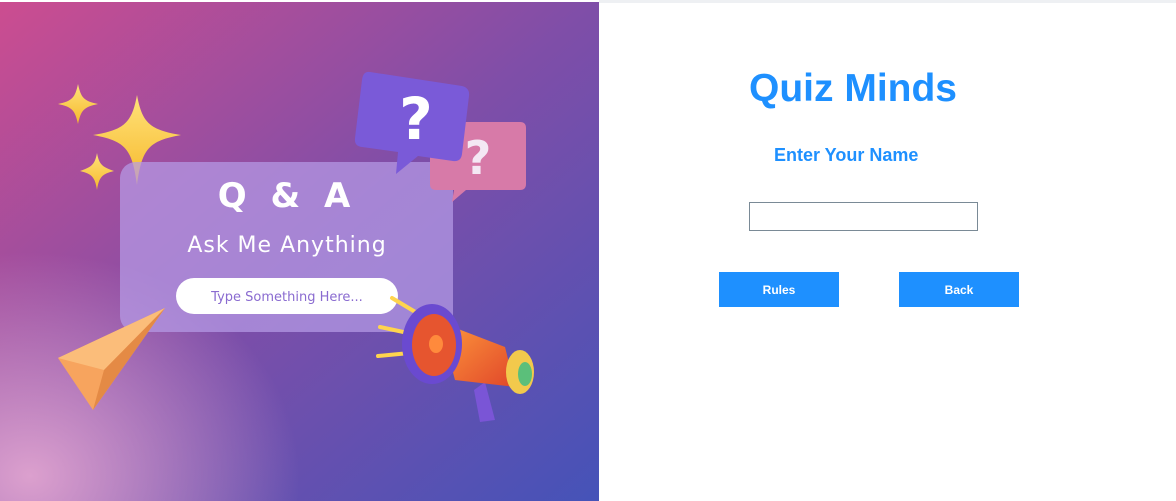  What do you see at coordinates (286, 245) in the screenshot?
I see `qa-subheading: Ask Me Anything` at bounding box center [286, 245].